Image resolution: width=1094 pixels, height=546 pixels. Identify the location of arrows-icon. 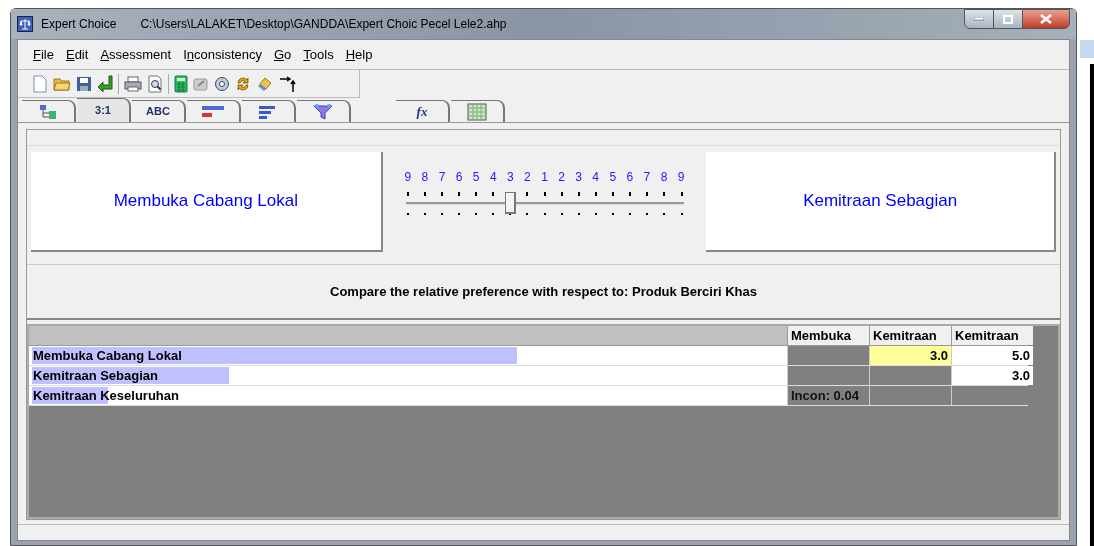
(288, 83).